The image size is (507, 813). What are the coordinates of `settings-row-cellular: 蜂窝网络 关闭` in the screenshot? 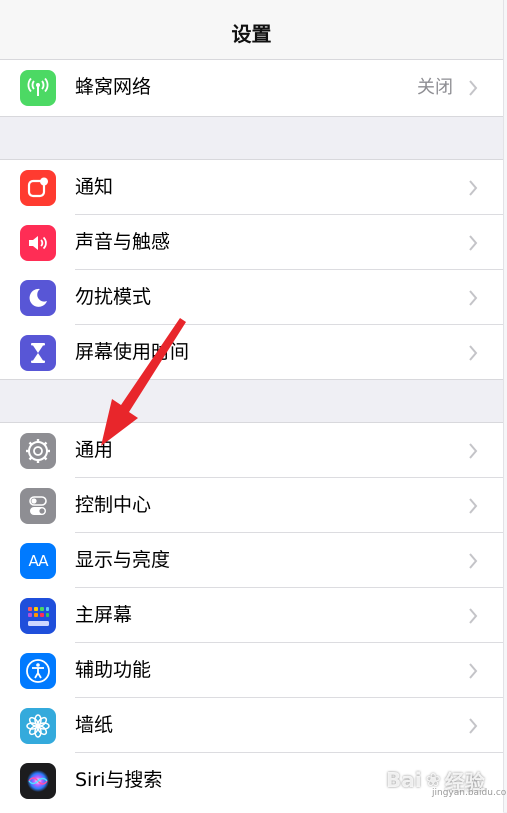 It's located at (251, 87).